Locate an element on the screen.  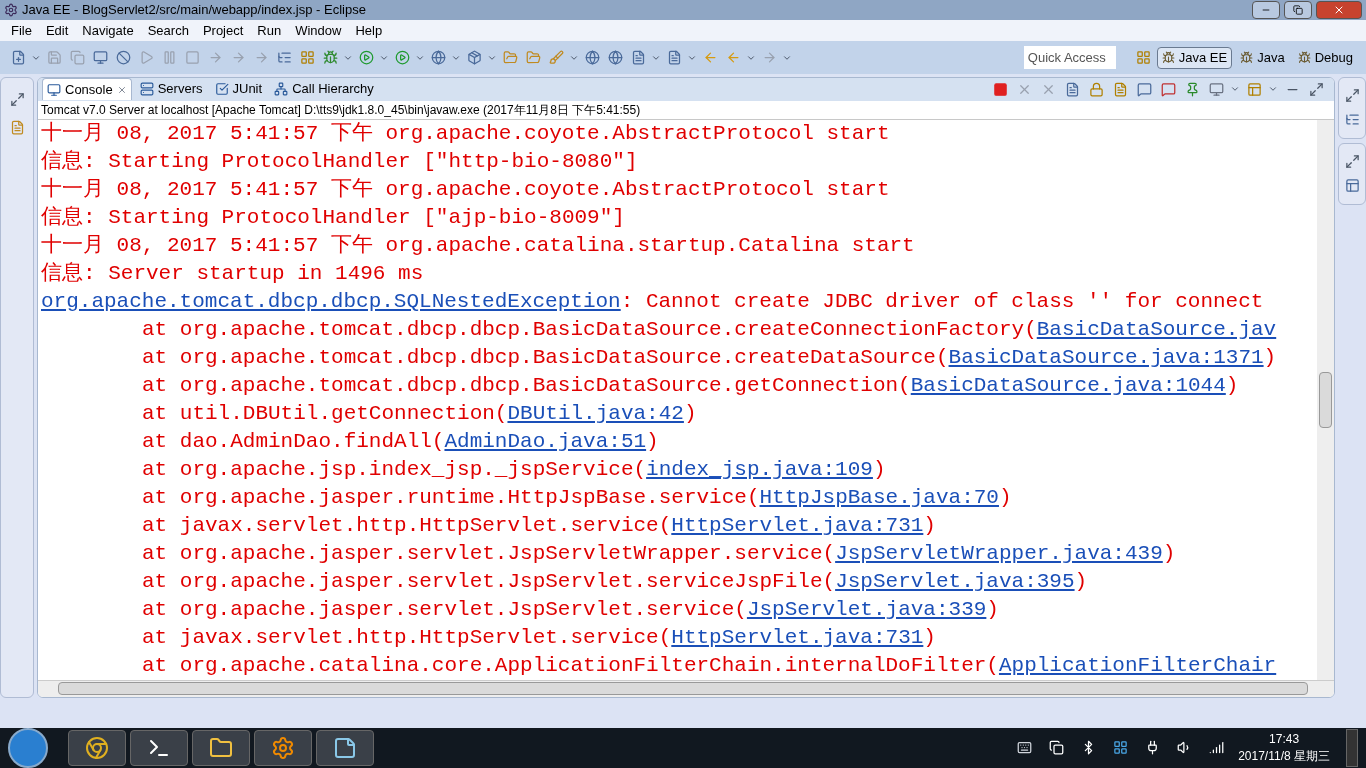
console-line: 十一月 08, 2017 5:41:57 下午 org.apache.catalina.startup.Catalina start is located at coordinates (478, 245).